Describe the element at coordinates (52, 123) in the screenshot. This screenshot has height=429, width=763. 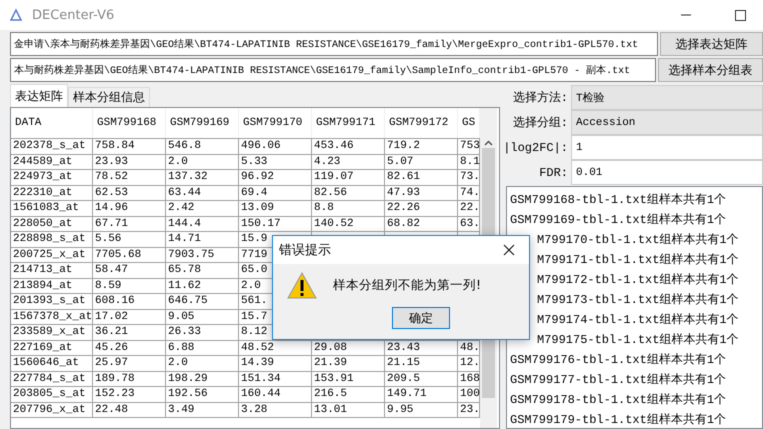
I see `column-header: DATA` at that location.